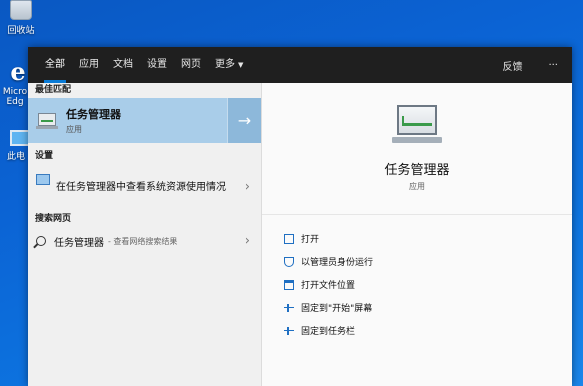 The width and height of the screenshot is (583, 386). I want to click on desktop-icon-label: Micro Edg, so click(15, 97).